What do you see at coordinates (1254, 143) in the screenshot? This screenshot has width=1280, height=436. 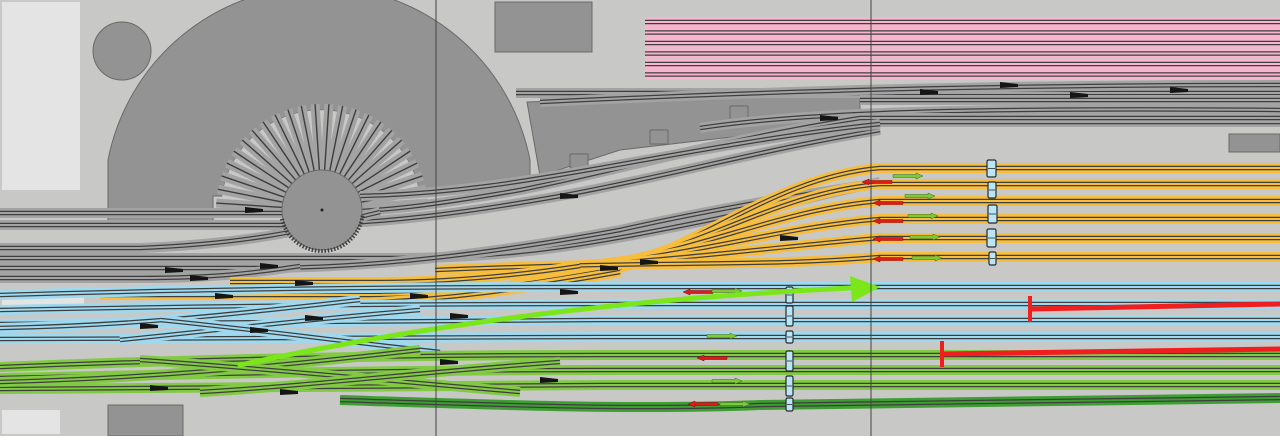 I see `shed-right` at bounding box center [1254, 143].